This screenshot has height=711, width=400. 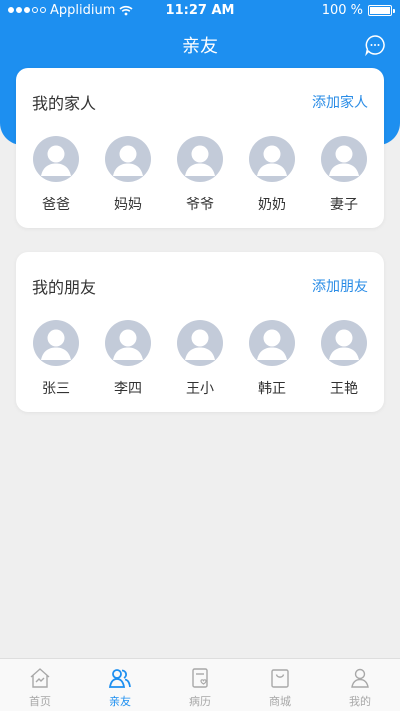 What do you see at coordinates (375, 45) in the screenshot?
I see `chat-icon` at bounding box center [375, 45].